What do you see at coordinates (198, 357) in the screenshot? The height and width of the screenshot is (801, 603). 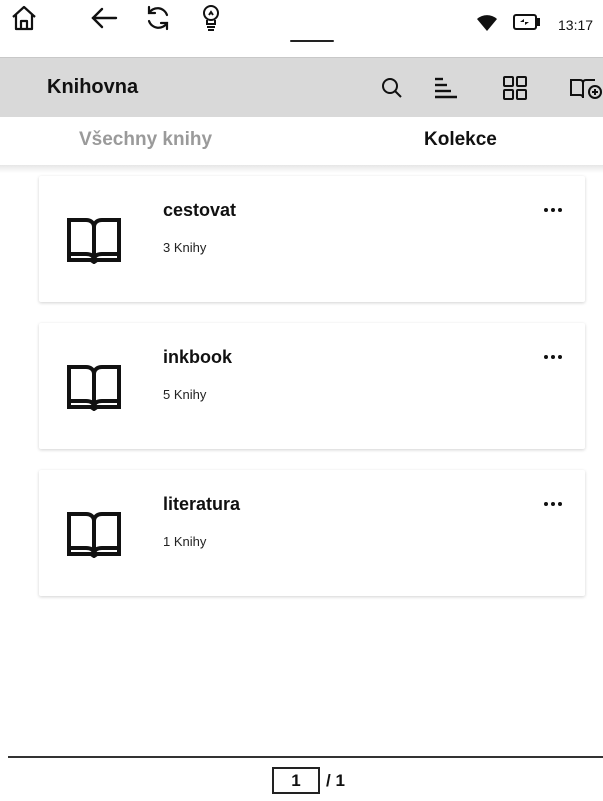 I see `collection-name: inkbook` at bounding box center [198, 357].